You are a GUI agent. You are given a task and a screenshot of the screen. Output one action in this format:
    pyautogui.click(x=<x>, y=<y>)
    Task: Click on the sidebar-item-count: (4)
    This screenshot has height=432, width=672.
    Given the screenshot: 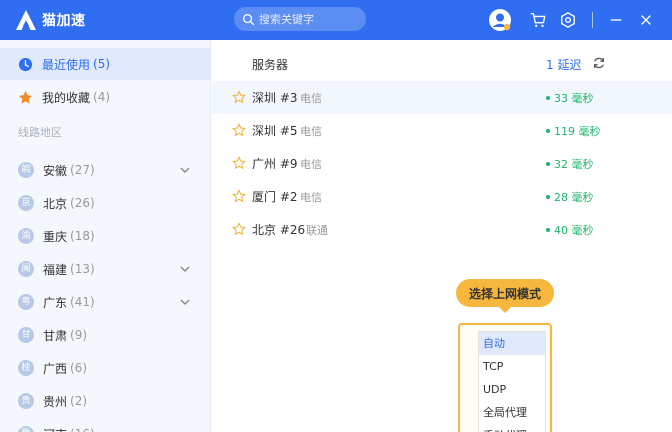 What is the action you would take?
    pyautogui.click(x=102, y=97)
    